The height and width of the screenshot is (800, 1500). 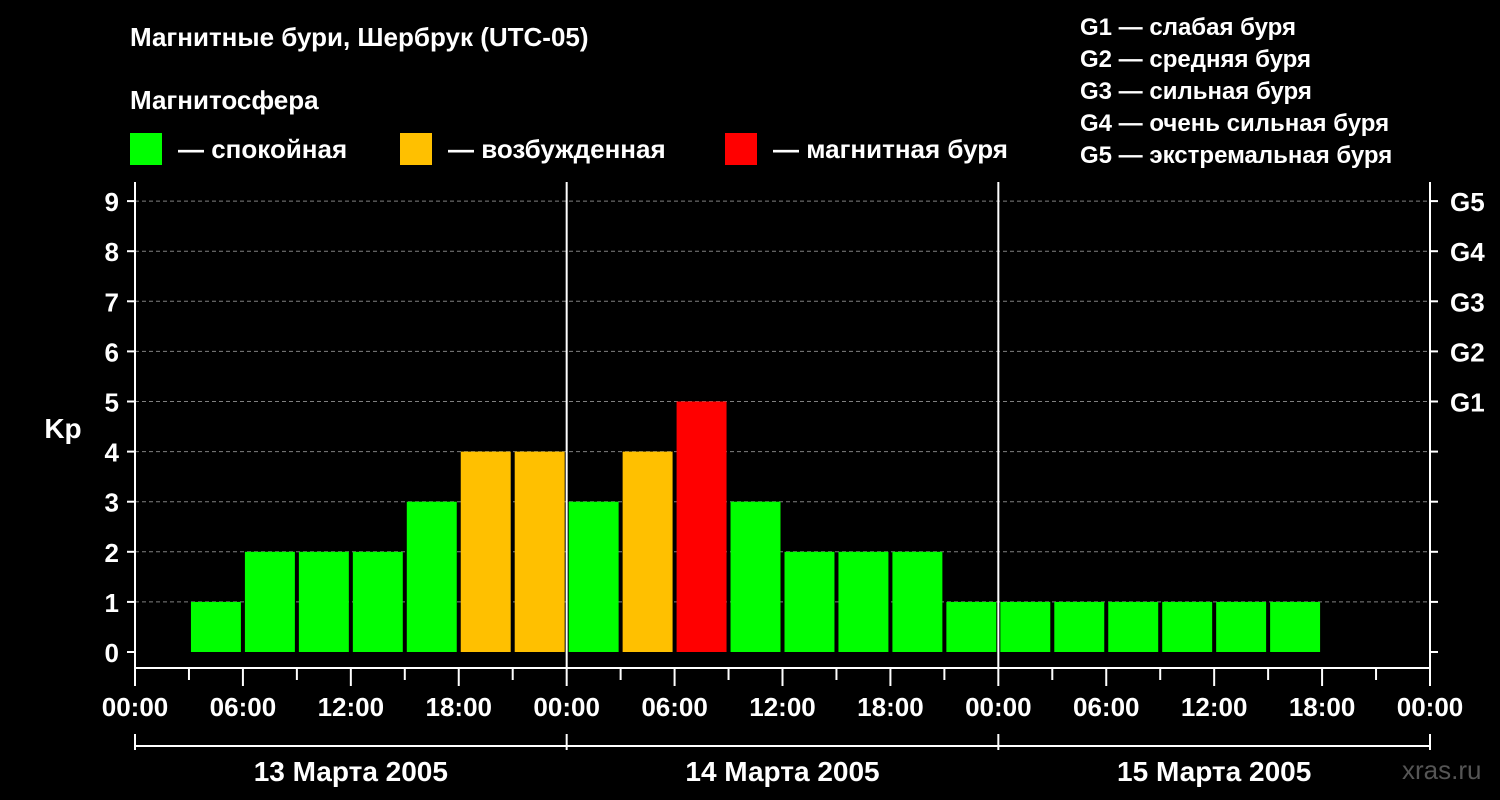 What do you see at coordinates (112, 252) in the screenshot?
I see `y-tick-label: 8` at bounding box center [112, 252].